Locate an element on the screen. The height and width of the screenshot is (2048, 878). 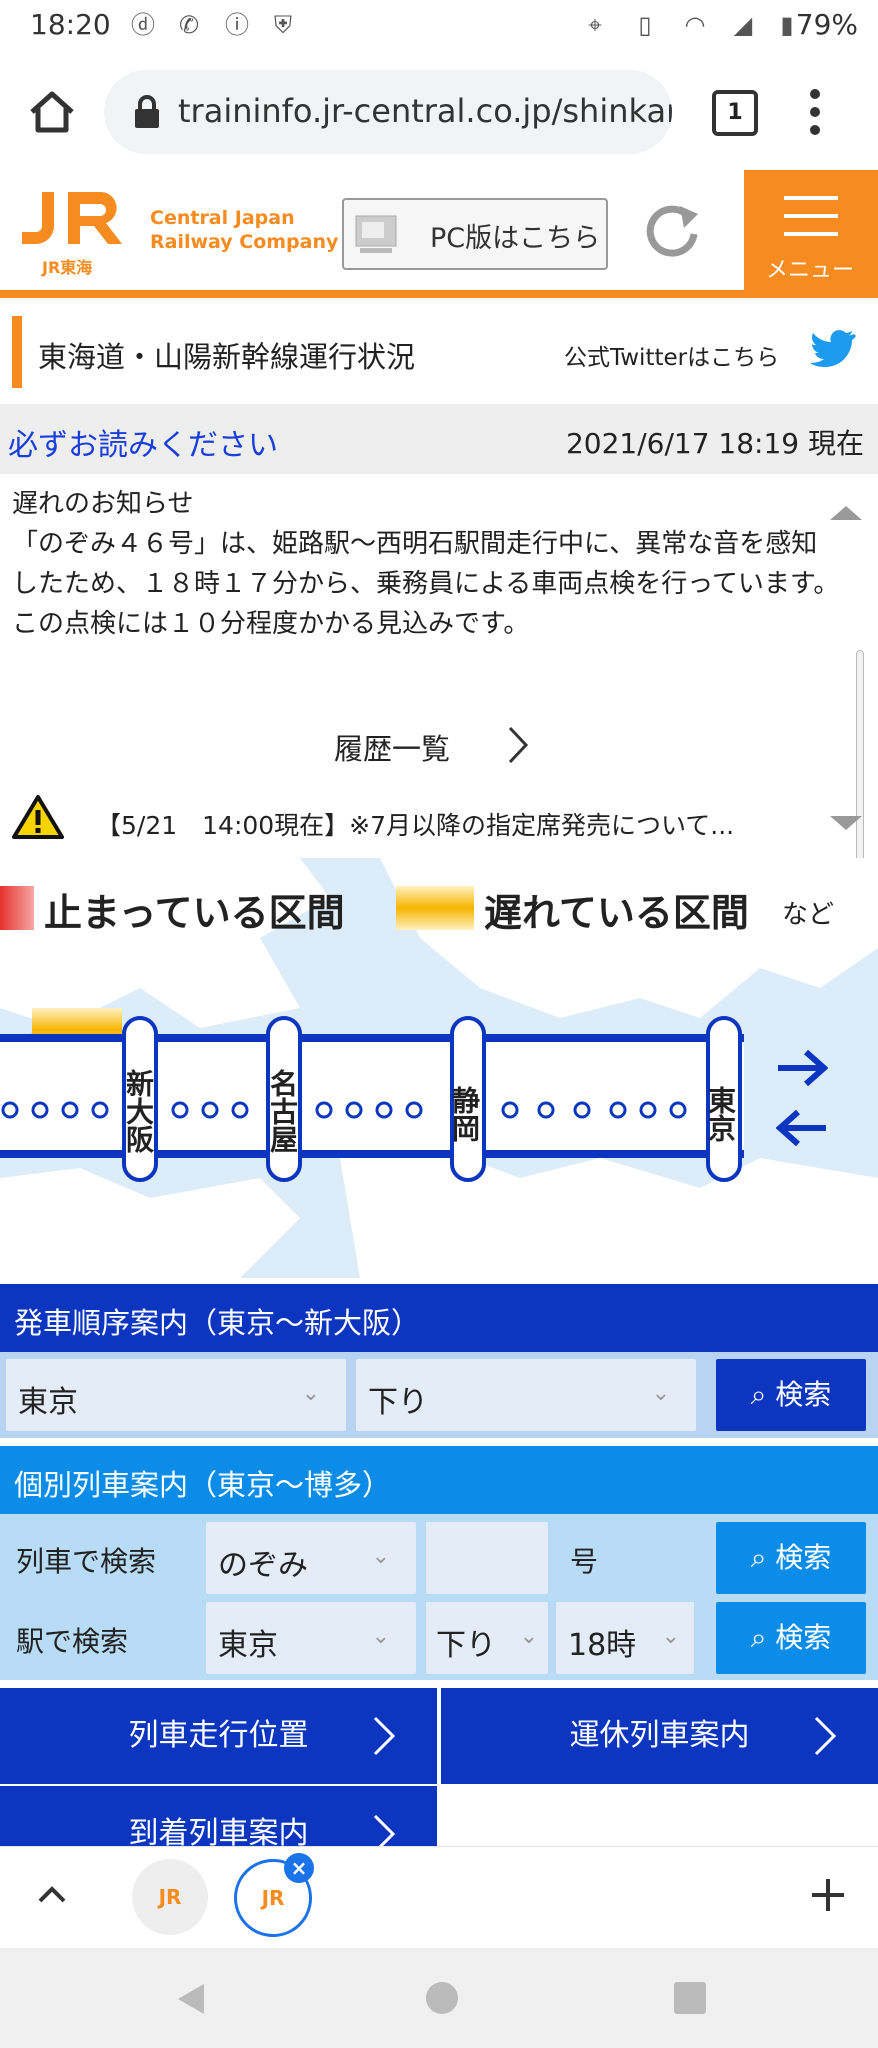
menu-button: メニュー is located at coordinates (811, 232).